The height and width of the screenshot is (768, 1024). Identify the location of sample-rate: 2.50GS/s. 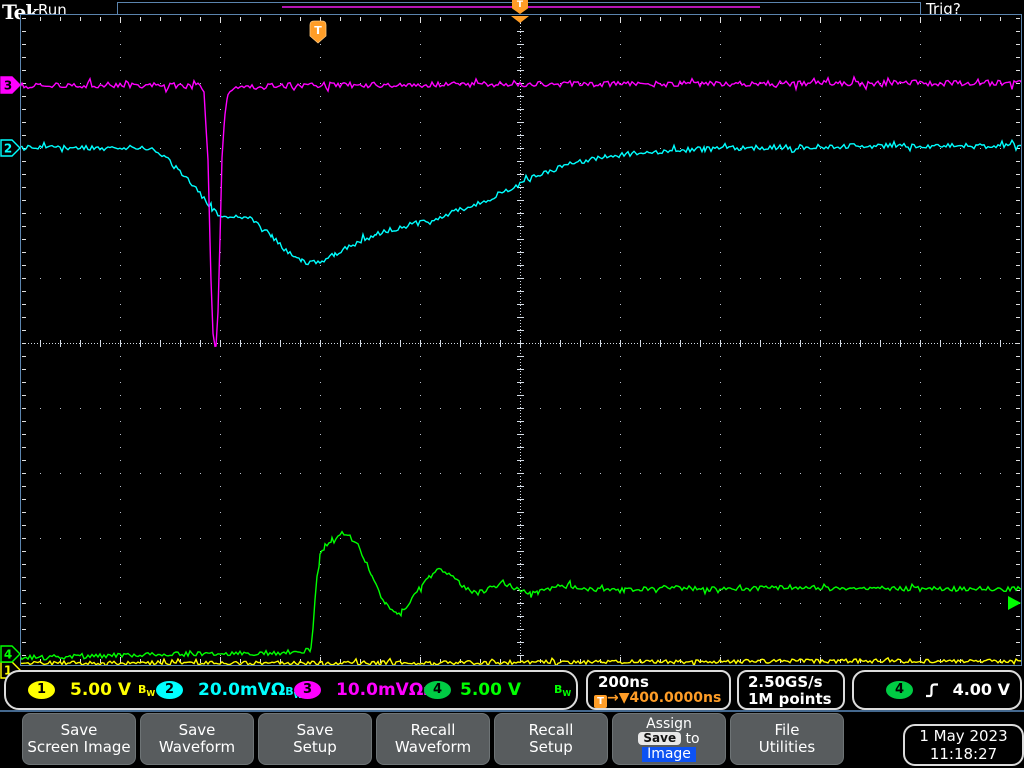
(785, 682).